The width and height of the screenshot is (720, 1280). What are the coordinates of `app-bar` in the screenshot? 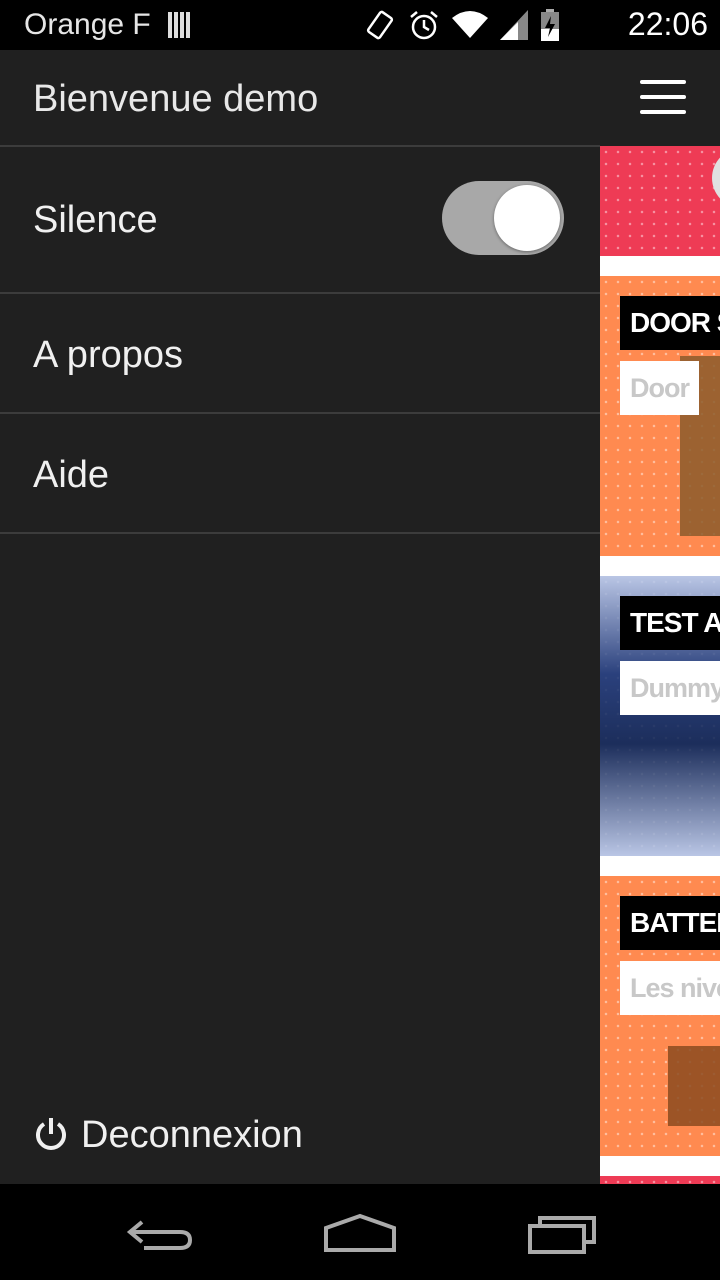 It's located at (660, 98).